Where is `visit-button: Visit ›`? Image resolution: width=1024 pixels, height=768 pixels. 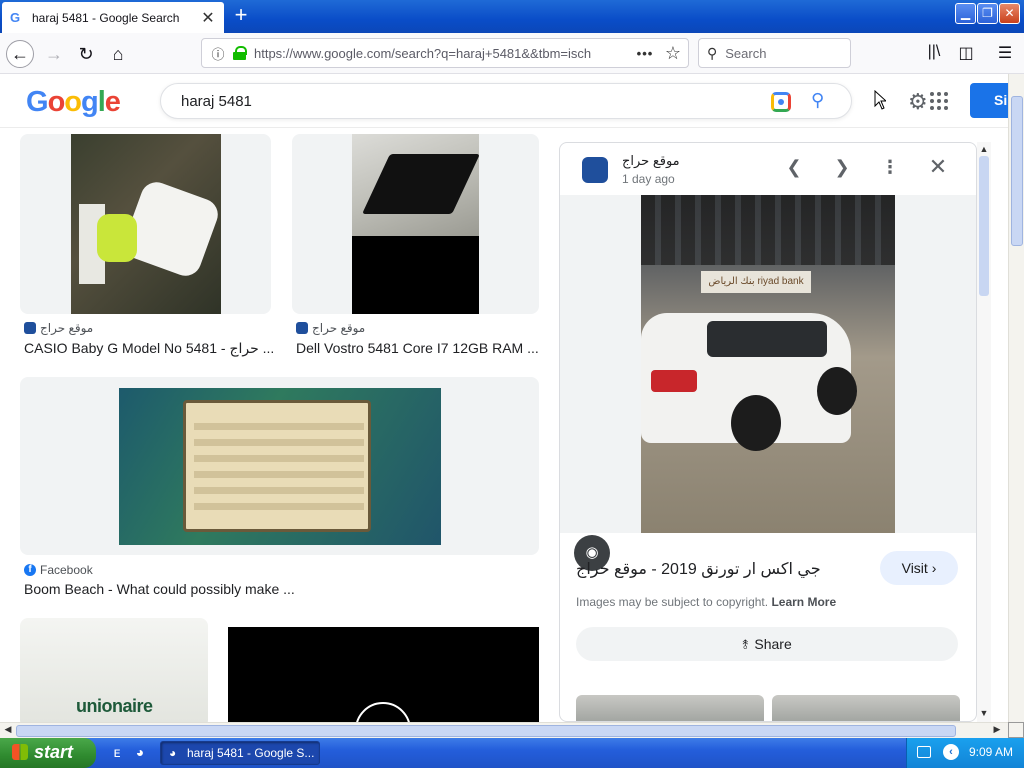 visit-button: Visit › is located at coordinates (919, 568).